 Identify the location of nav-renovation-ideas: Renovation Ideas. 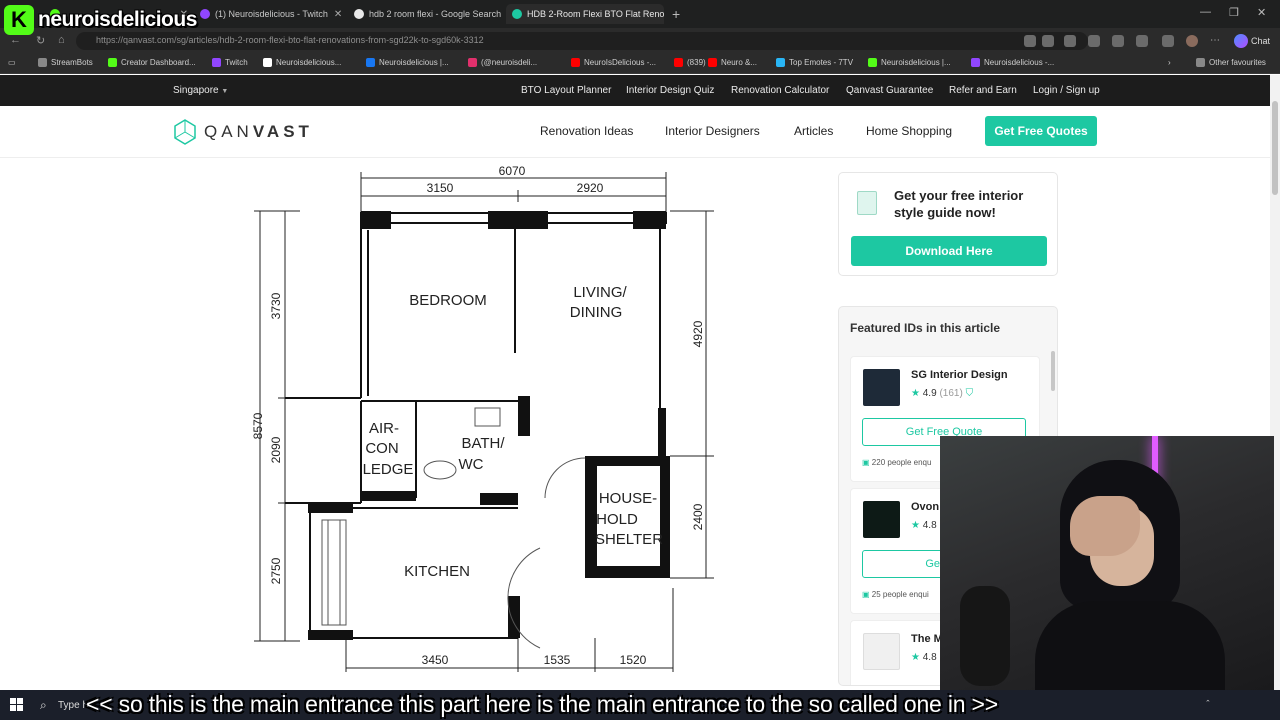
(586, 131).